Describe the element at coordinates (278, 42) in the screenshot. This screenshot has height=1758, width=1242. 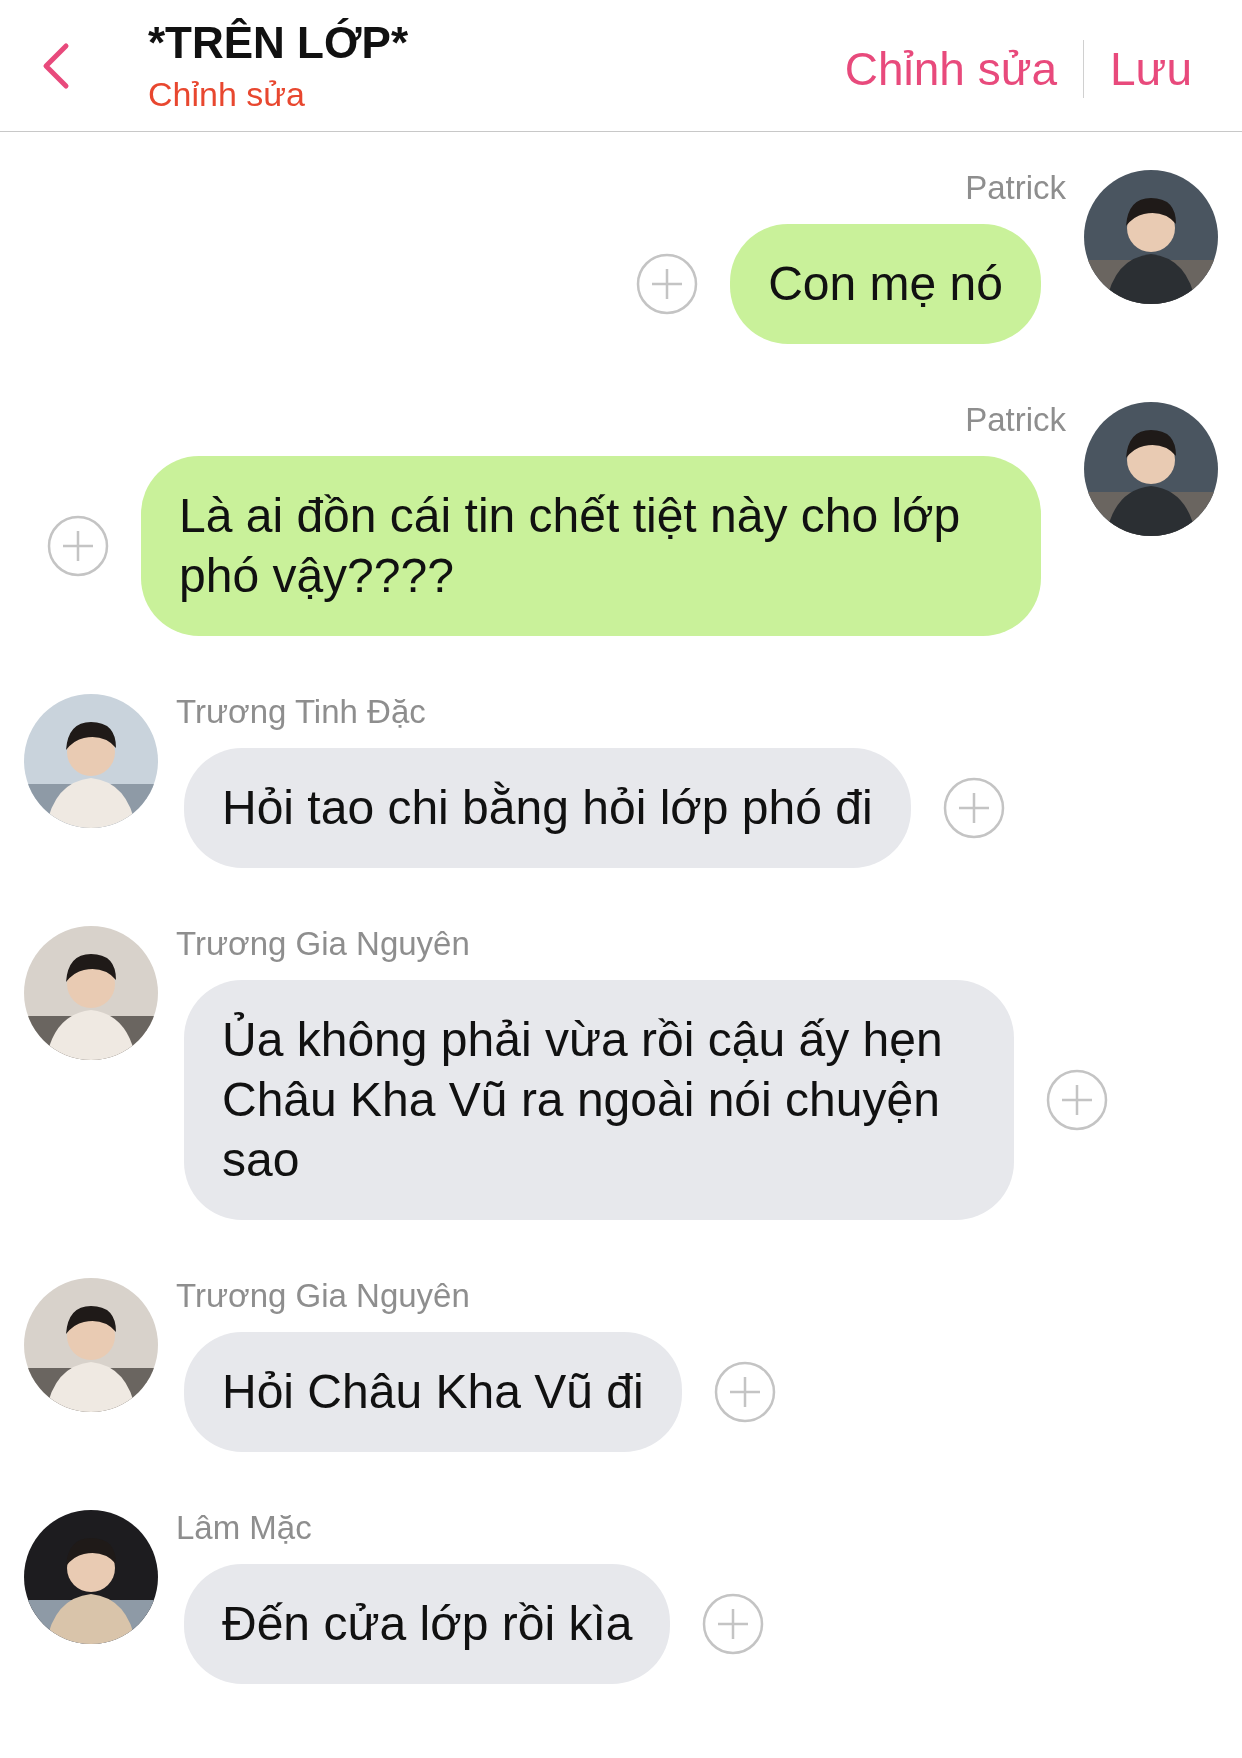
I see `chat-title: *TRÊN LỚP*` at that location.